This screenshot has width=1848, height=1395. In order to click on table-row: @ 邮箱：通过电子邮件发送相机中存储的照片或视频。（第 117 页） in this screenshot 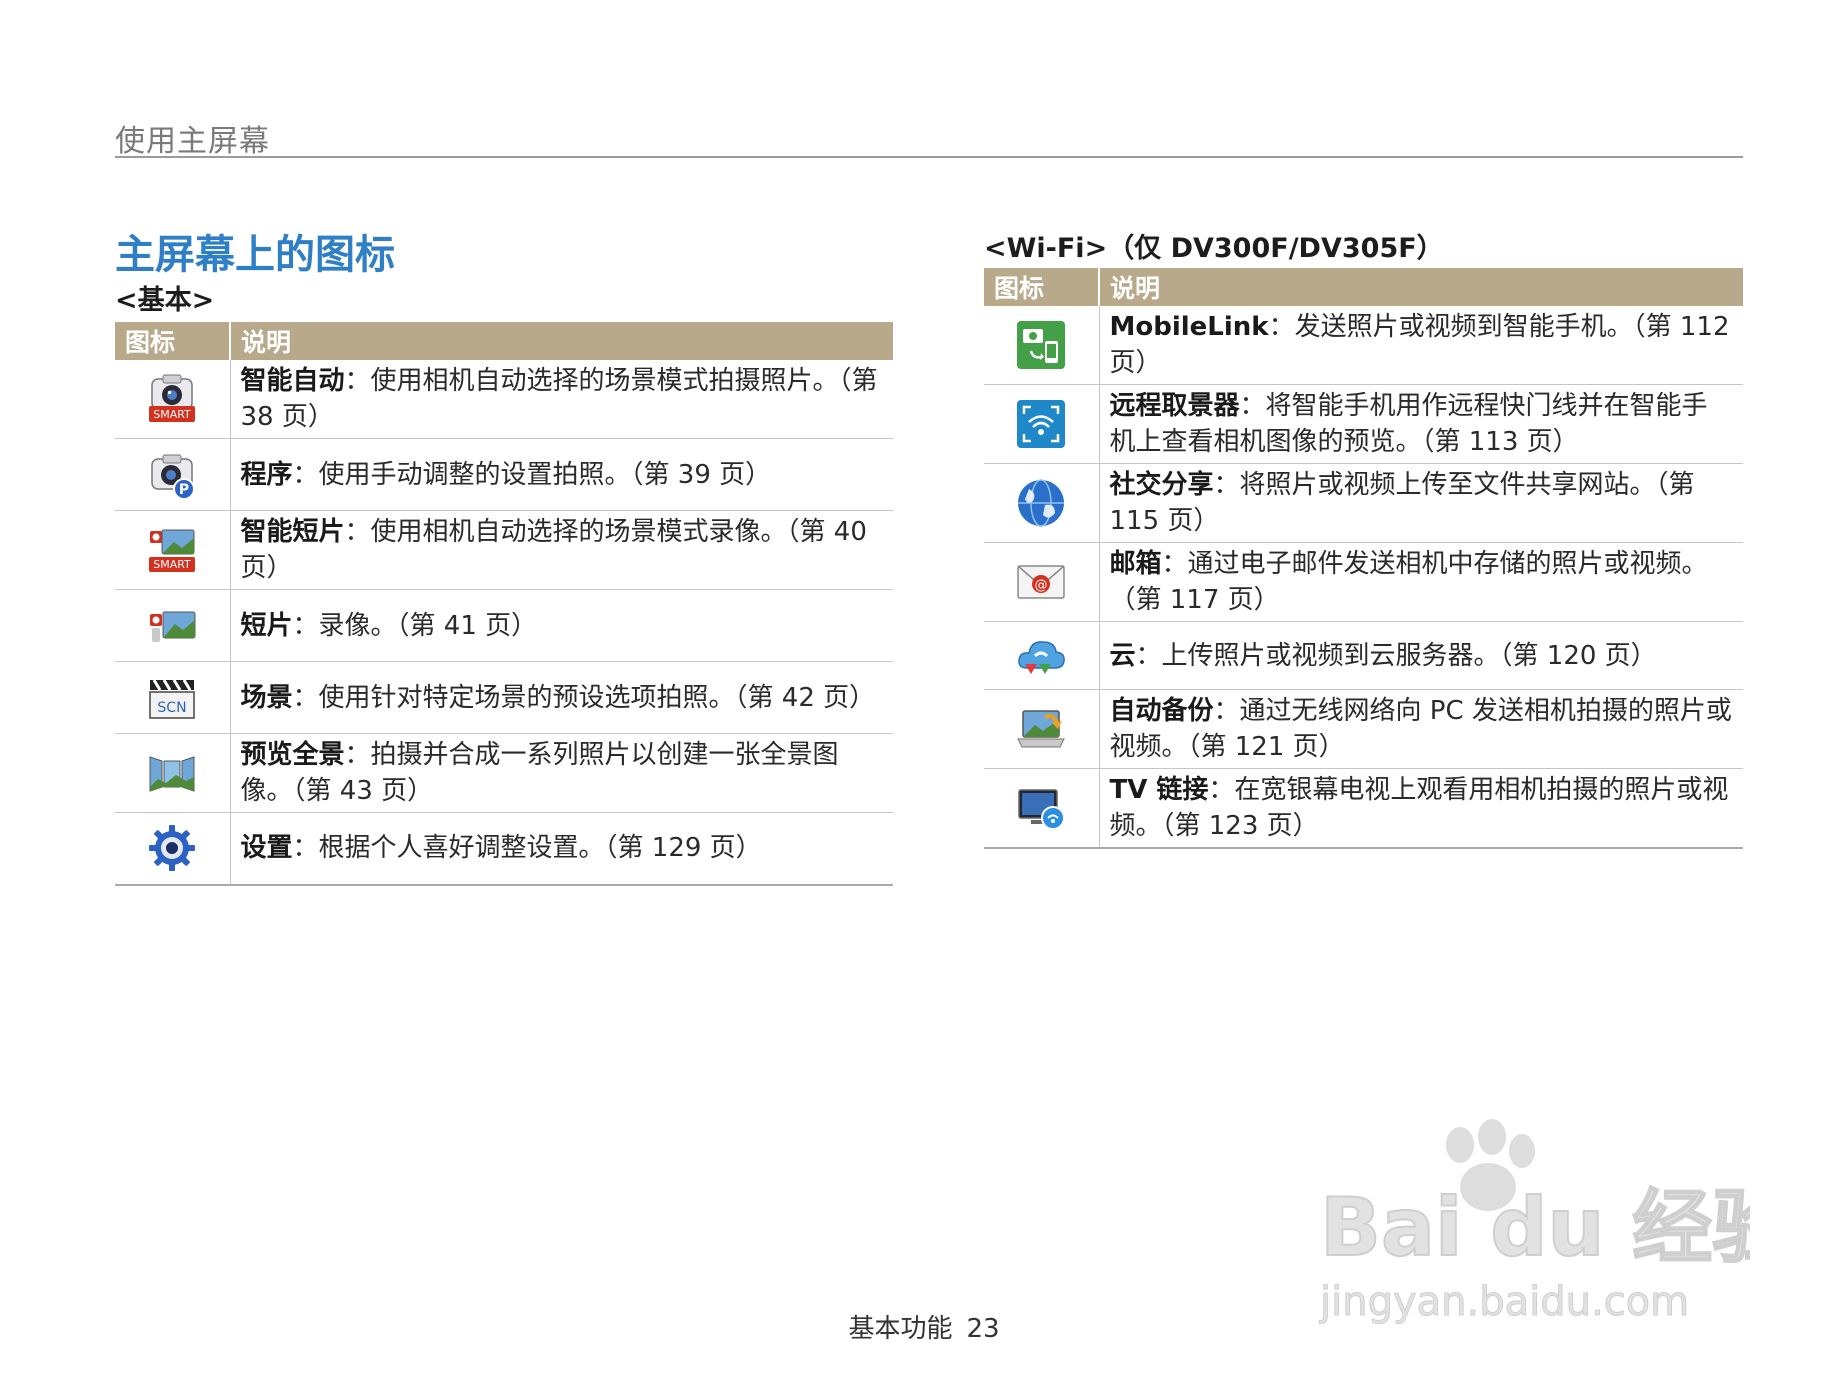, I will do `click(1363, 582)`.